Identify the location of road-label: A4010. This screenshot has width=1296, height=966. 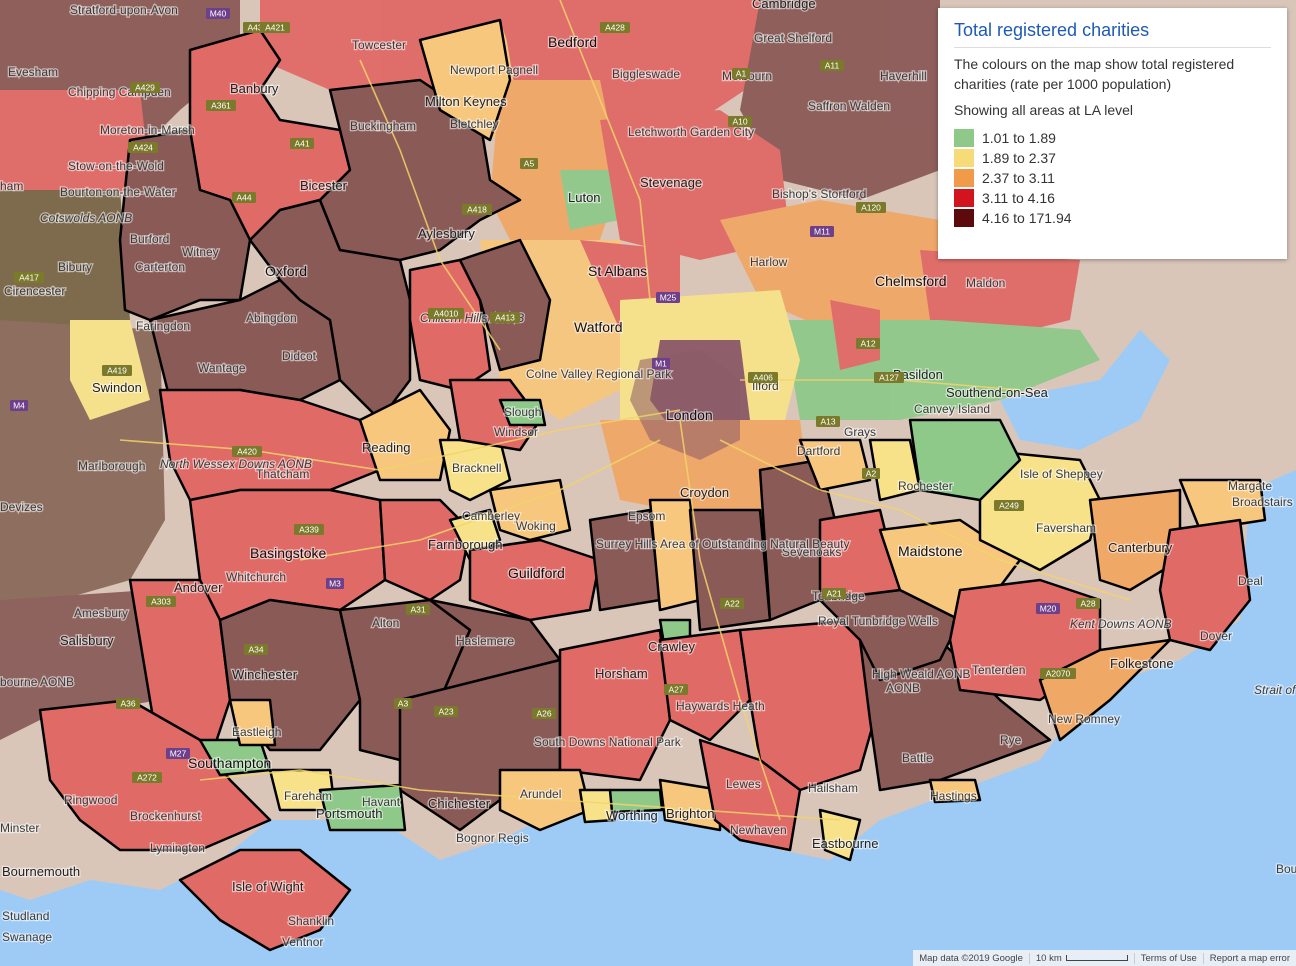
(446, 314).